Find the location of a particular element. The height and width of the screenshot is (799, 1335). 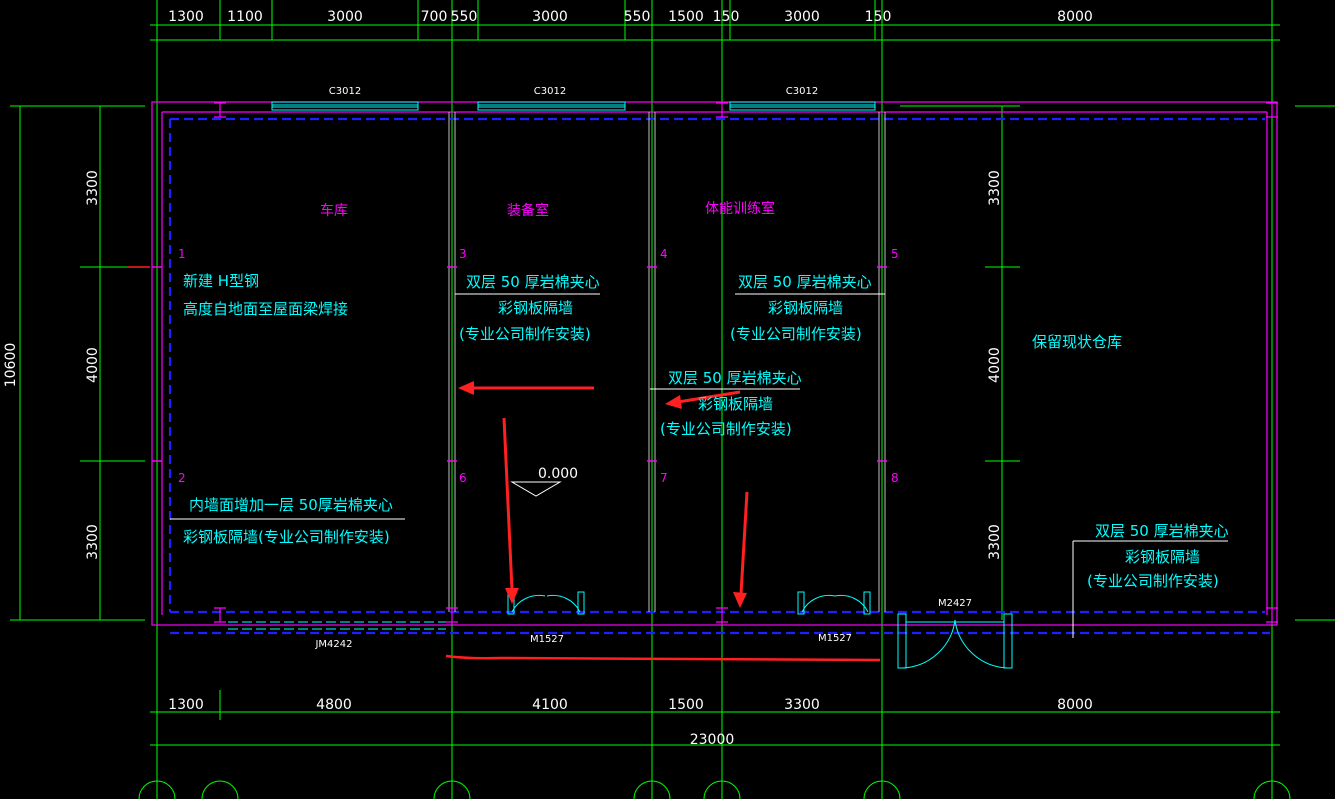

note-wall-a-1: 双层 50 厚岩棉夹心 is located at coordinates (533, 282).